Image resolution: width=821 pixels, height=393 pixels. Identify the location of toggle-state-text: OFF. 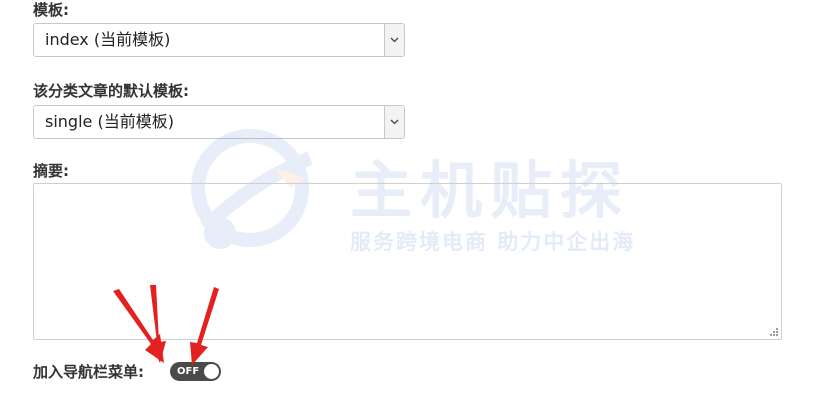
(188, 371).